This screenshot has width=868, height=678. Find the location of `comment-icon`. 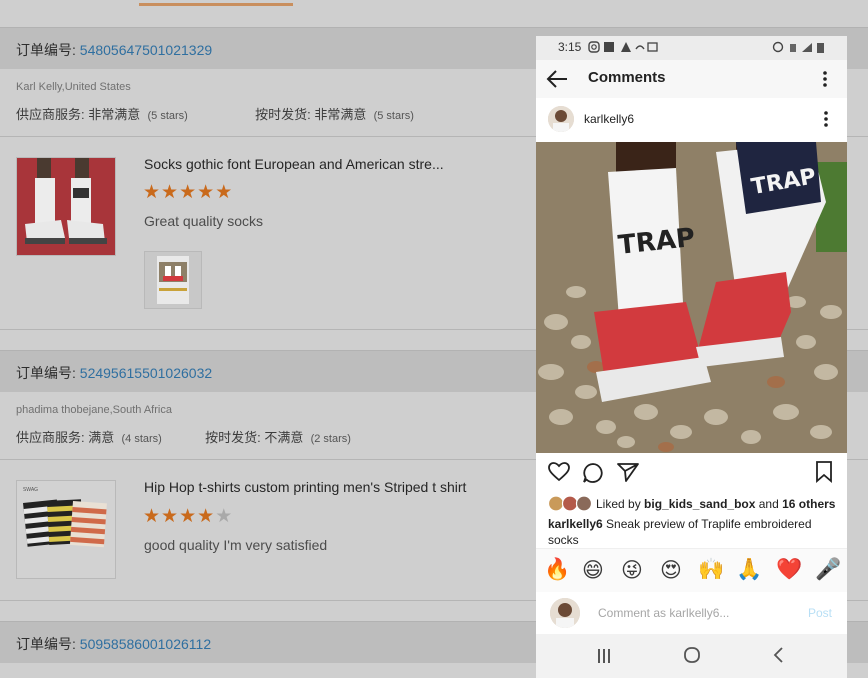

comment-icon is located at coordinates (593, 473).